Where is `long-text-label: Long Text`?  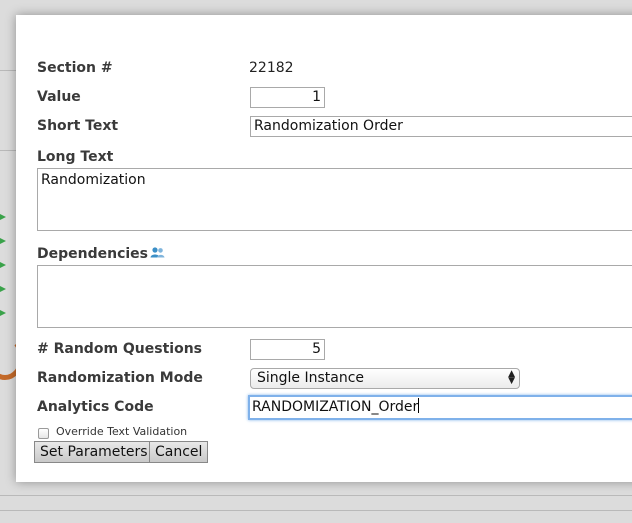
long-text-label: Long Text is located at coordinates (75, 157).